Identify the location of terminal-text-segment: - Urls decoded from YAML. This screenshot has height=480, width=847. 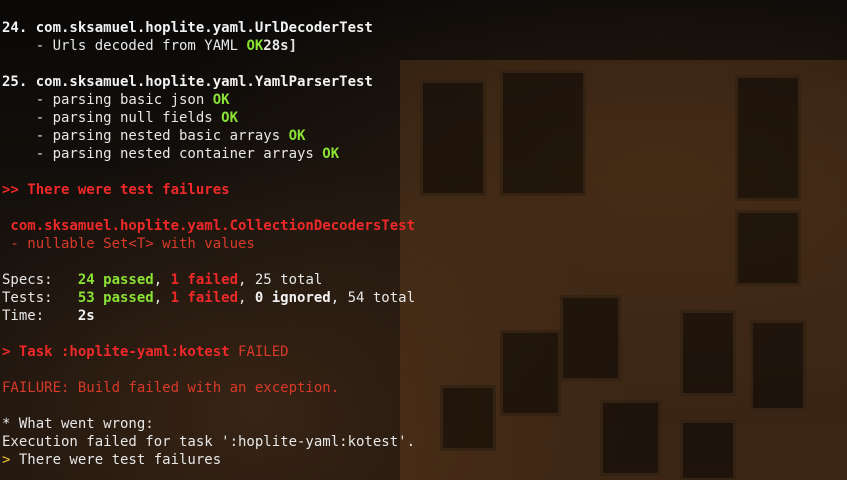
(124, 46).